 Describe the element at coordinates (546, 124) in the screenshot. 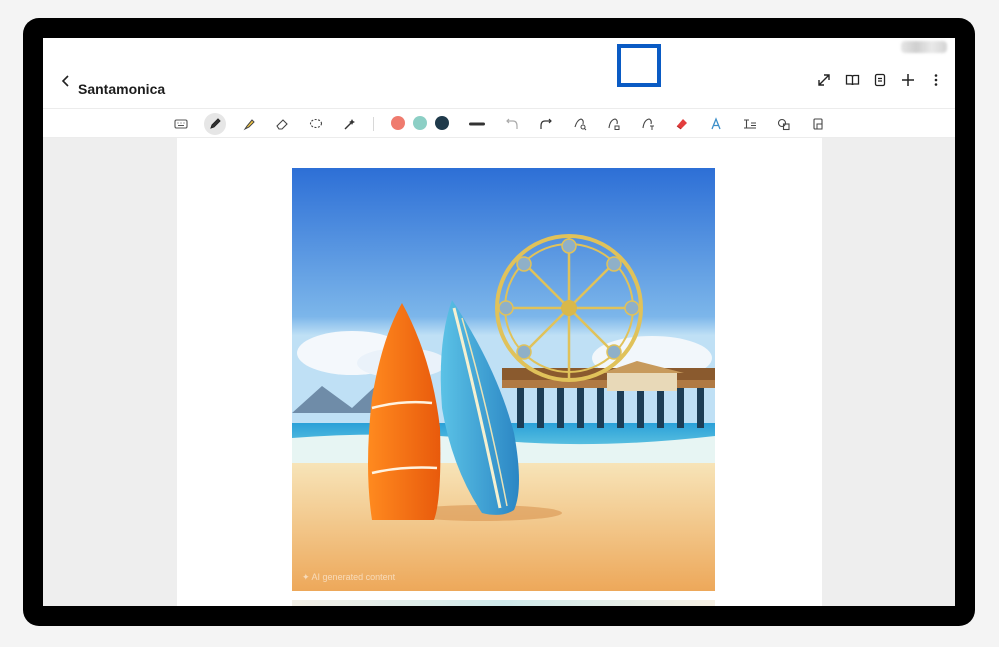

I see `redo-icon` at that location.